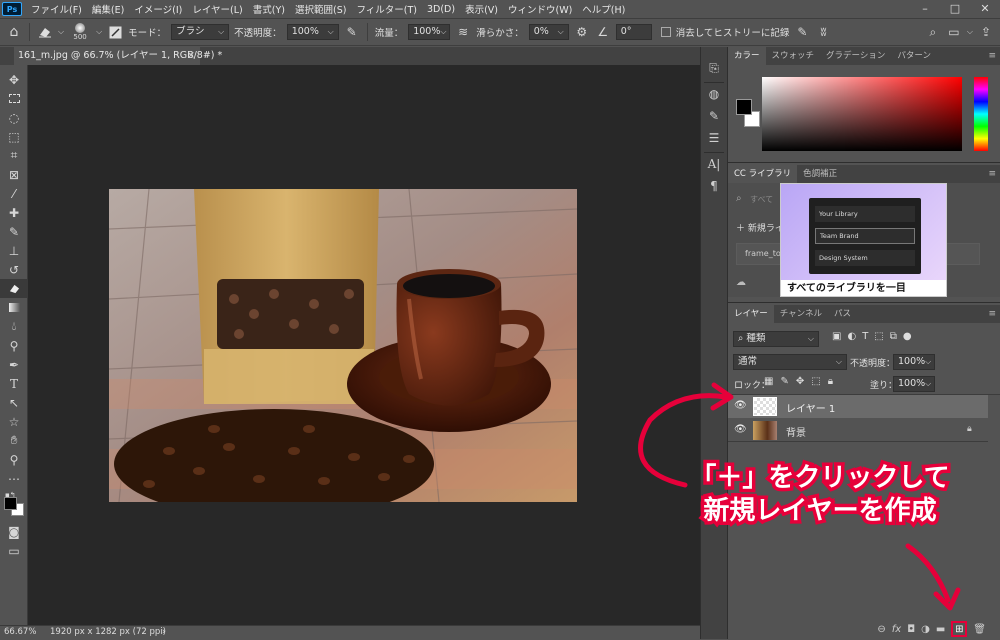 This screenshot has height=640, width=1000. I want to click on annotation-text: 「＋」をクリックして 新規レイヤーを作成, so click(820, 495).